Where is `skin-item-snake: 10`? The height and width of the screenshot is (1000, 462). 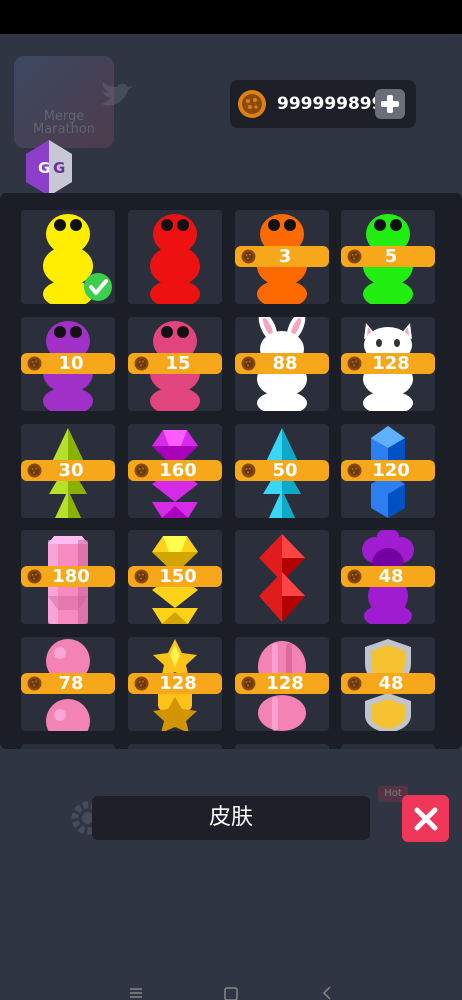 skin-item-snake: 10 is located at coordinates (68, 364).